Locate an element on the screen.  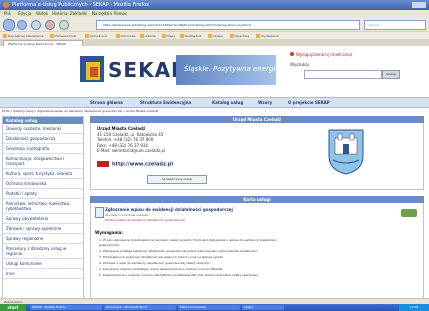
sekap-logo: SEKAP is located at coordinates (133, 70).